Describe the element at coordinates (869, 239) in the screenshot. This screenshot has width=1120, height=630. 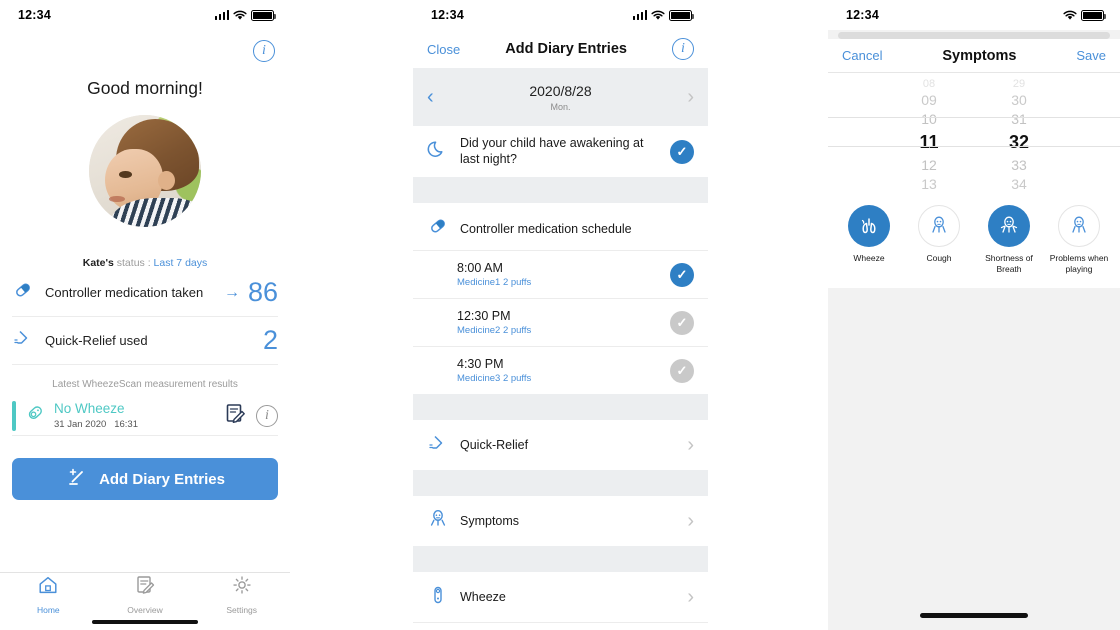
I see `symptom-option-wheeze: Wheeze` at that location.